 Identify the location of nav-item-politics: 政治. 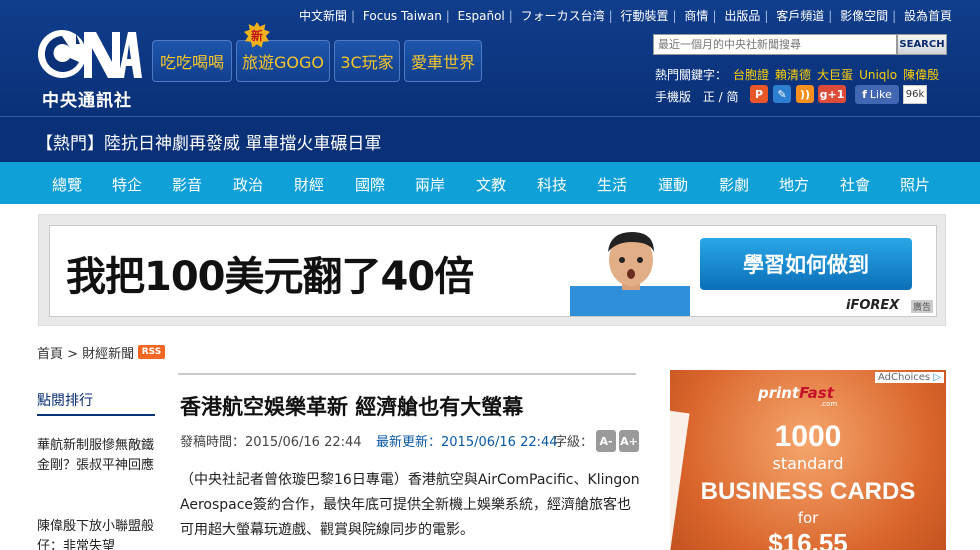
(248, 184).